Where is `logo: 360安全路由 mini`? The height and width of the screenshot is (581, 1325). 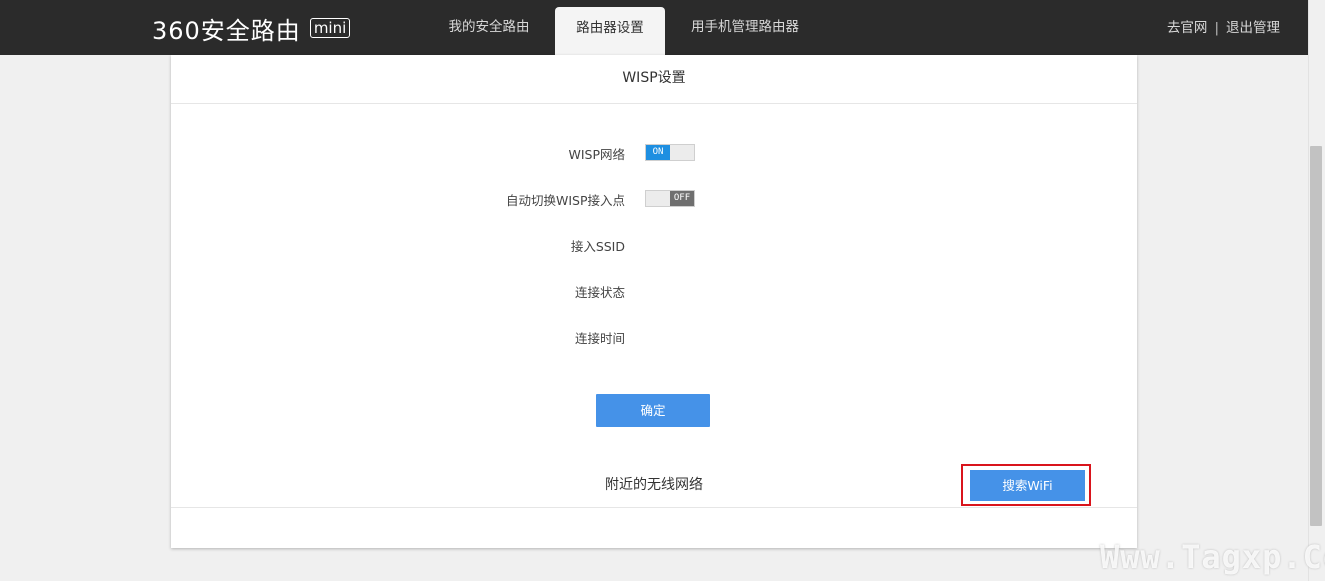
logo: 360安全路由 mini is located at coordinates (251, 29).